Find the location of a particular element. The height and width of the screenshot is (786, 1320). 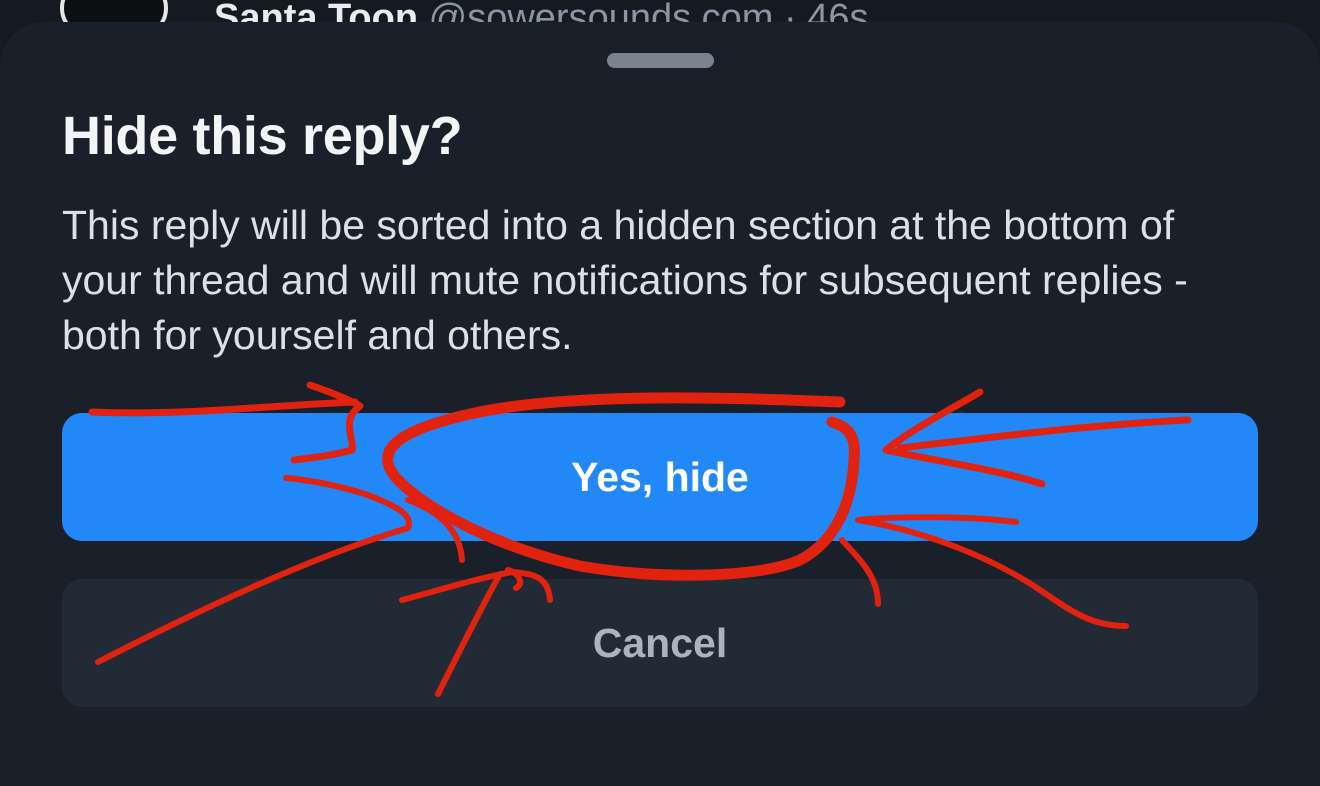

cancel-label: Cancel is located at coordinates (660, 642).